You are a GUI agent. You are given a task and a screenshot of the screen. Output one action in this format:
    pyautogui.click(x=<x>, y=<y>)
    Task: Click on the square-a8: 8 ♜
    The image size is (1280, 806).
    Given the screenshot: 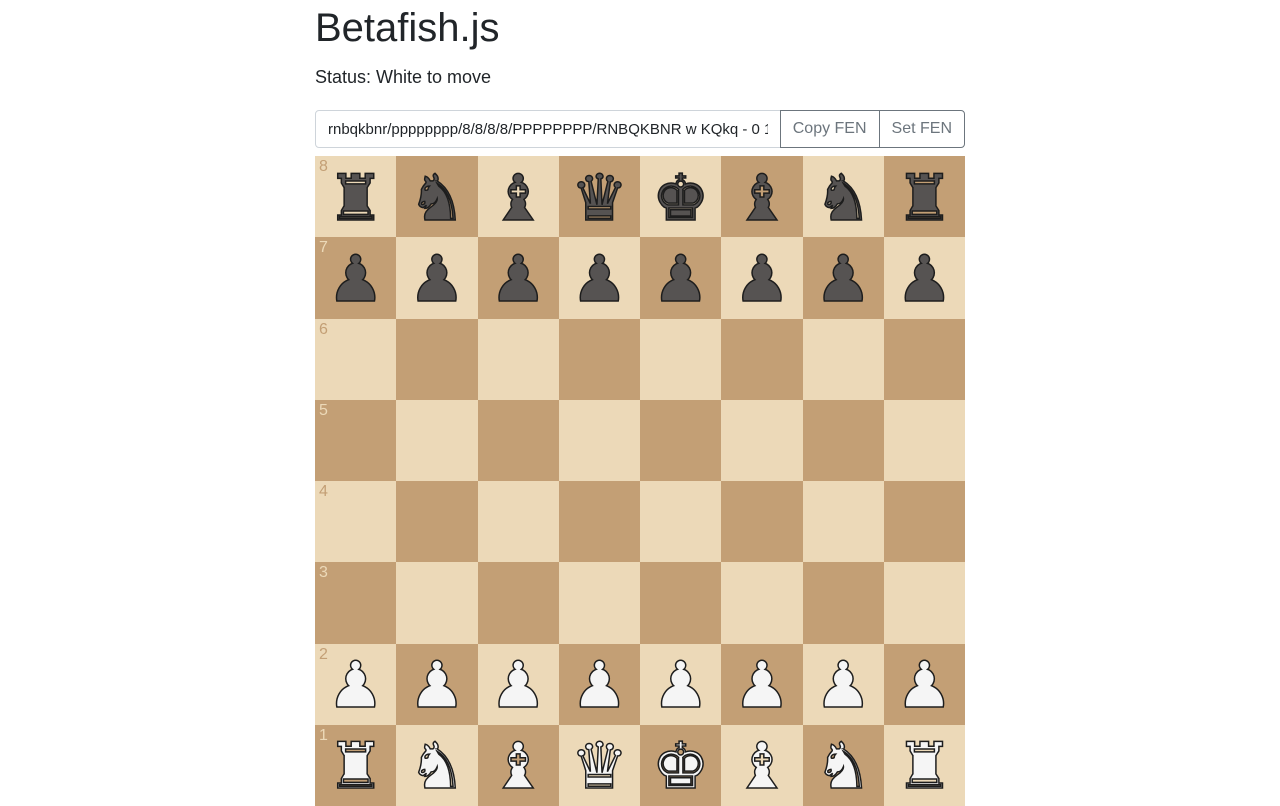 What is the action you would take?
    pyautogui.click(x=356, y=197)
    